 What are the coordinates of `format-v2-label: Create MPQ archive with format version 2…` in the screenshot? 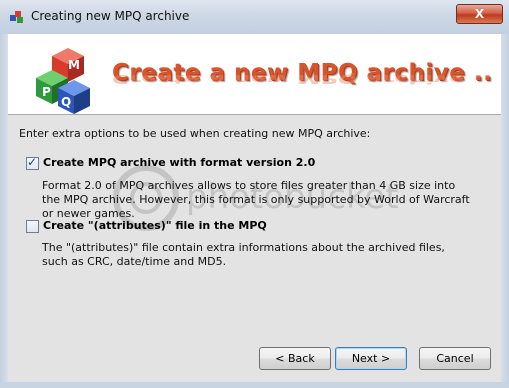 It's located at (179, 162).